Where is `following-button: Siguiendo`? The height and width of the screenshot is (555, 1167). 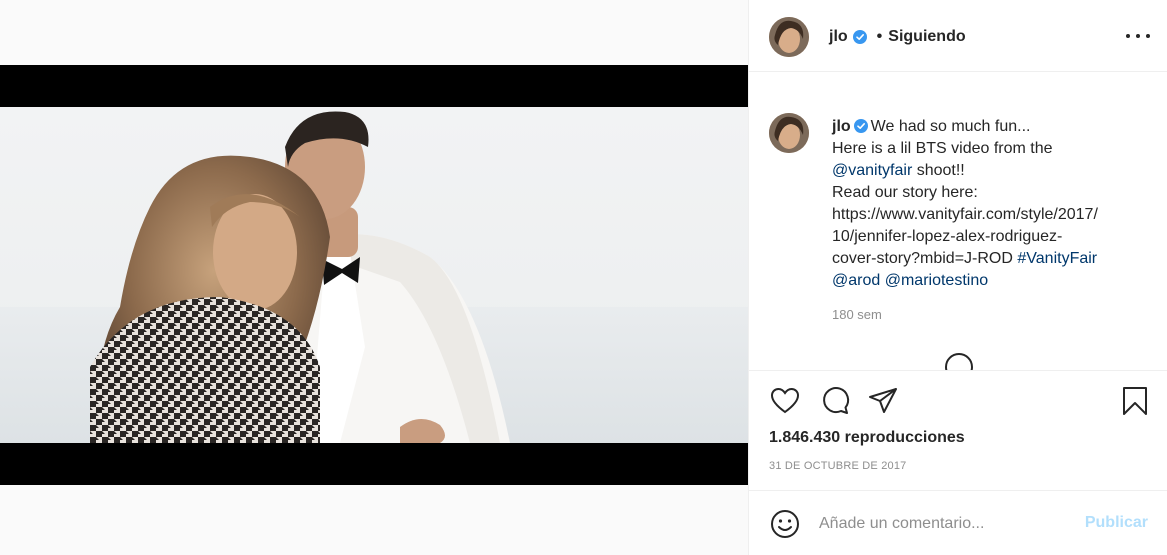
following-button: Siguiendo is located at coordinates (926, 37).